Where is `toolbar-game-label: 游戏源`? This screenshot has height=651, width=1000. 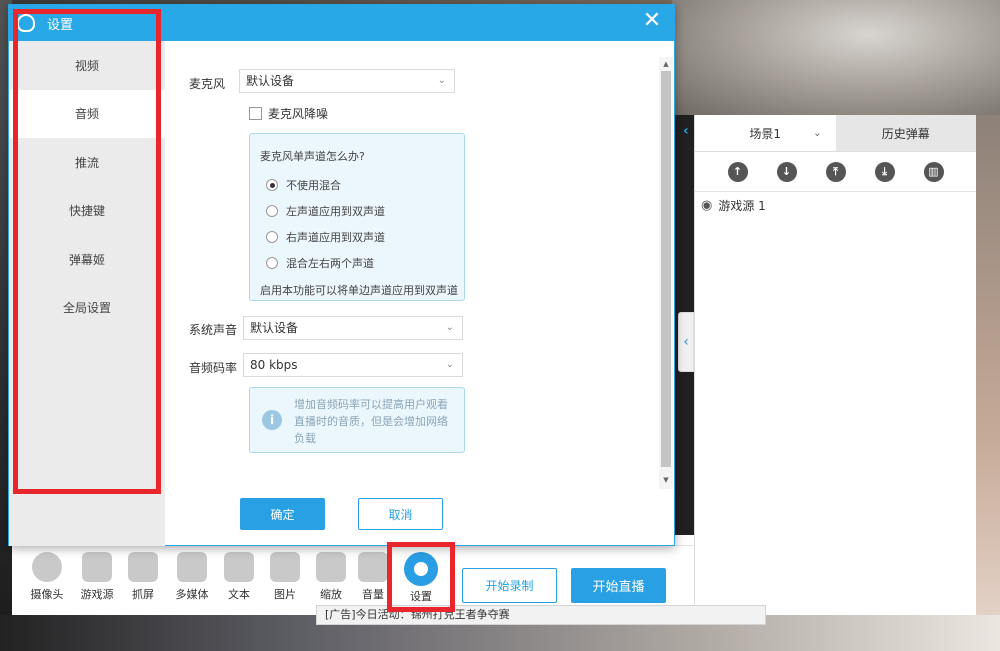
toolbar-game-label: 游戏源 is located at coordinates (97, 594).